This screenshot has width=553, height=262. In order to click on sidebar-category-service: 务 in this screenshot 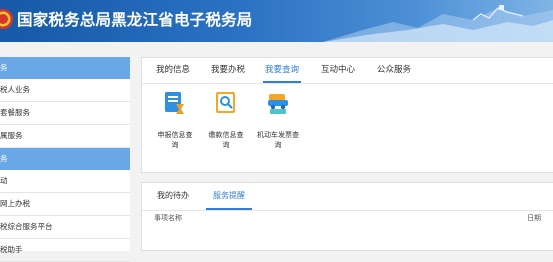, I will do `click(65, 159)`.